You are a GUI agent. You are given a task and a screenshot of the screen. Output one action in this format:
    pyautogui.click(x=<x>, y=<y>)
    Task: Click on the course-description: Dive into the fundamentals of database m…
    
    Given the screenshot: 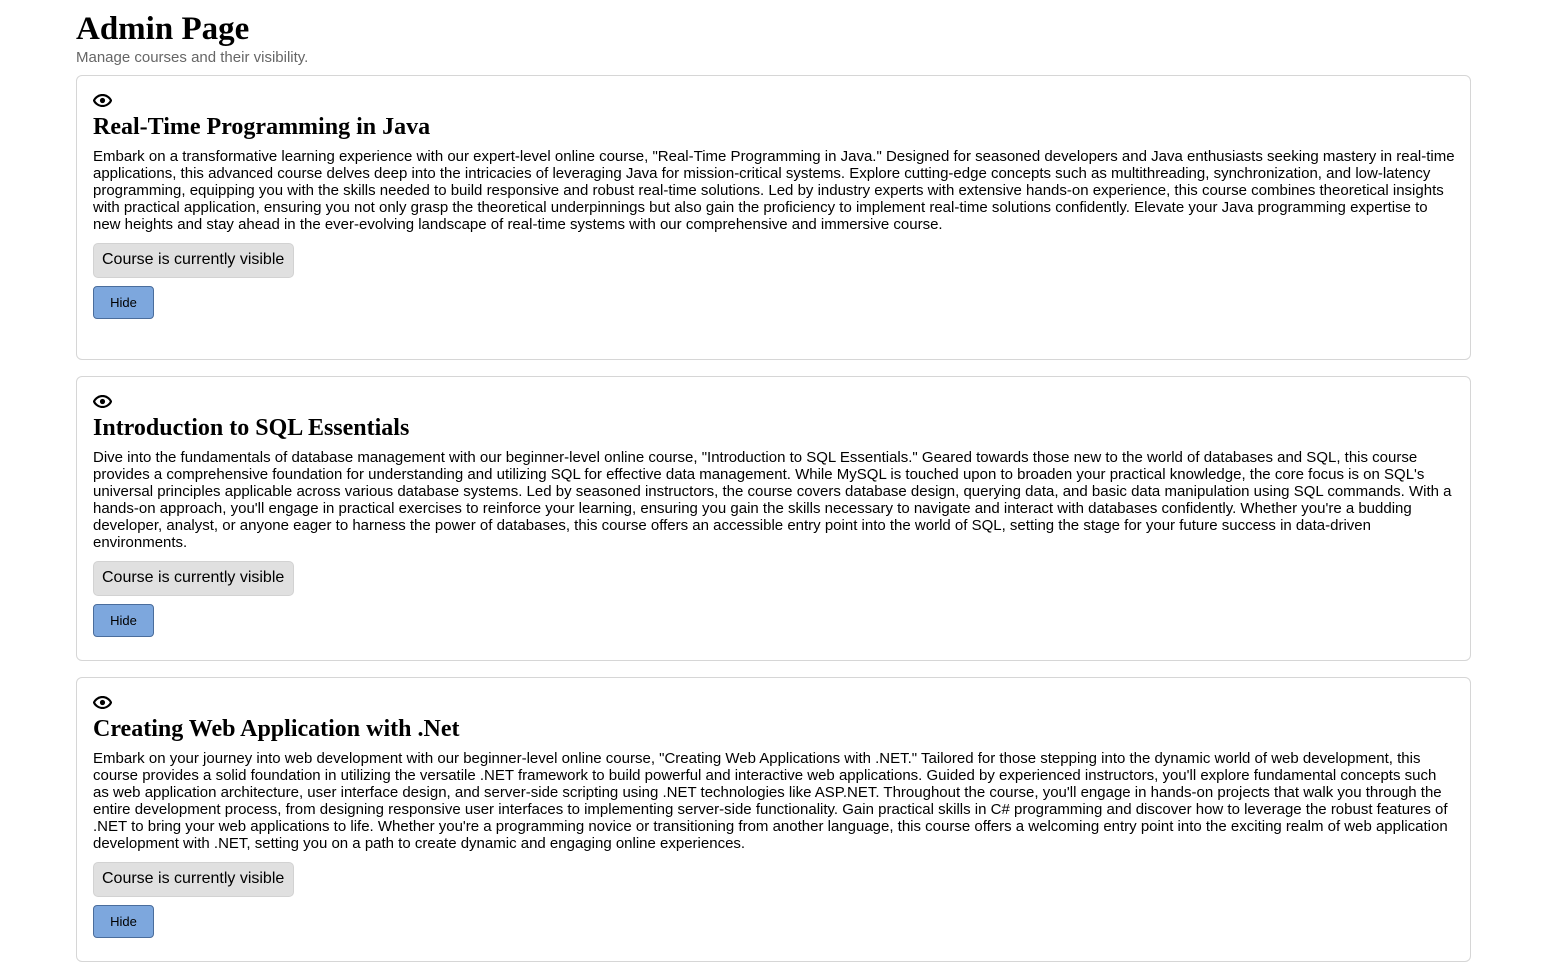 What is the action you would take?
    pyautogui.click(x=772, y=500)
    